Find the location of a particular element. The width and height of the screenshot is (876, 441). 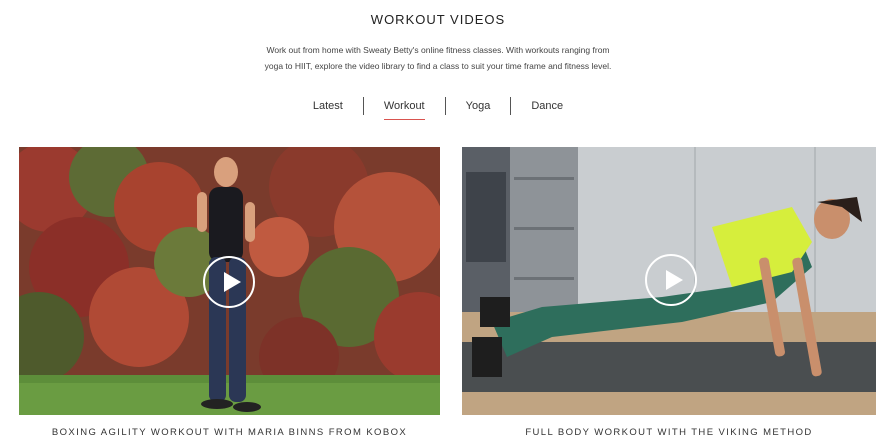

tab-dance: Dance is located at coordinates (547, 106).